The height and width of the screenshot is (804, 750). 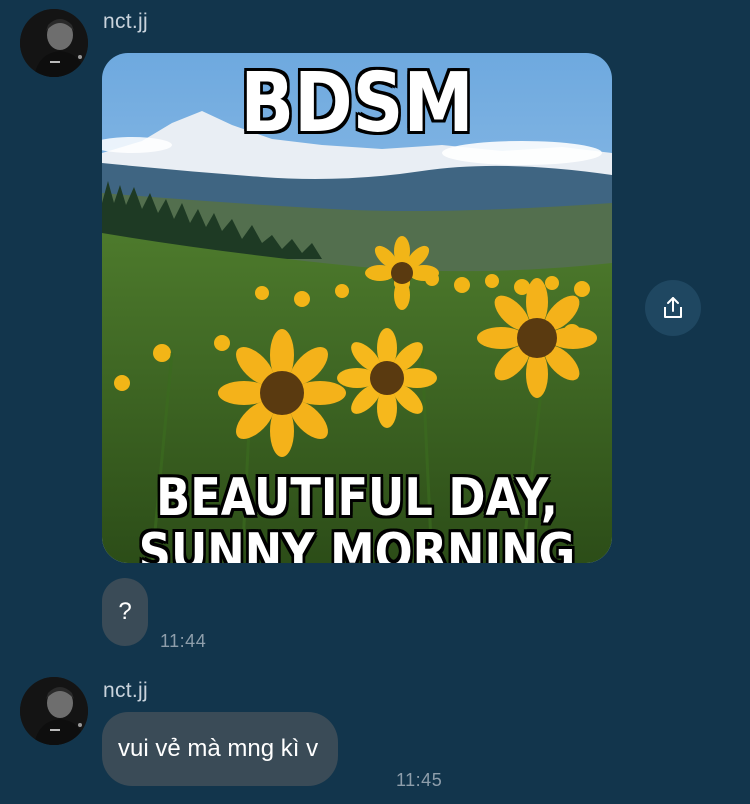 I want to click on meme-top-text: BDSM, so click(x=357, y=103).